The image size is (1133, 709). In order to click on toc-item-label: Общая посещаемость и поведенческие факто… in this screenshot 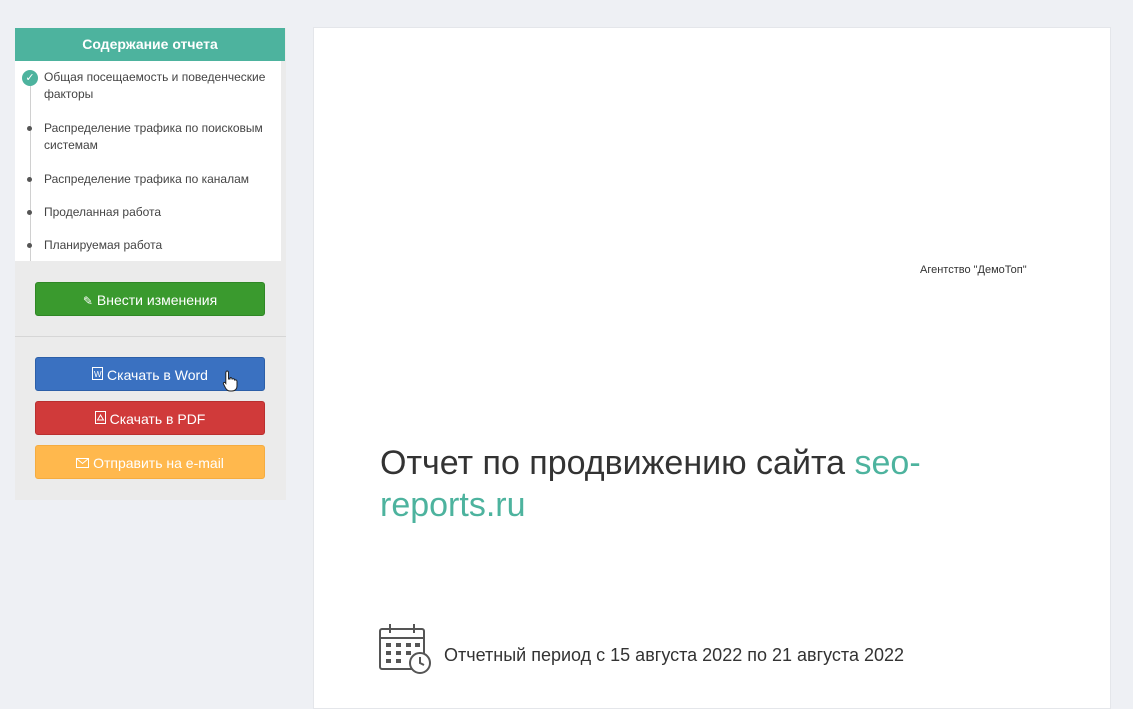, I will do `click(155, 85)`.